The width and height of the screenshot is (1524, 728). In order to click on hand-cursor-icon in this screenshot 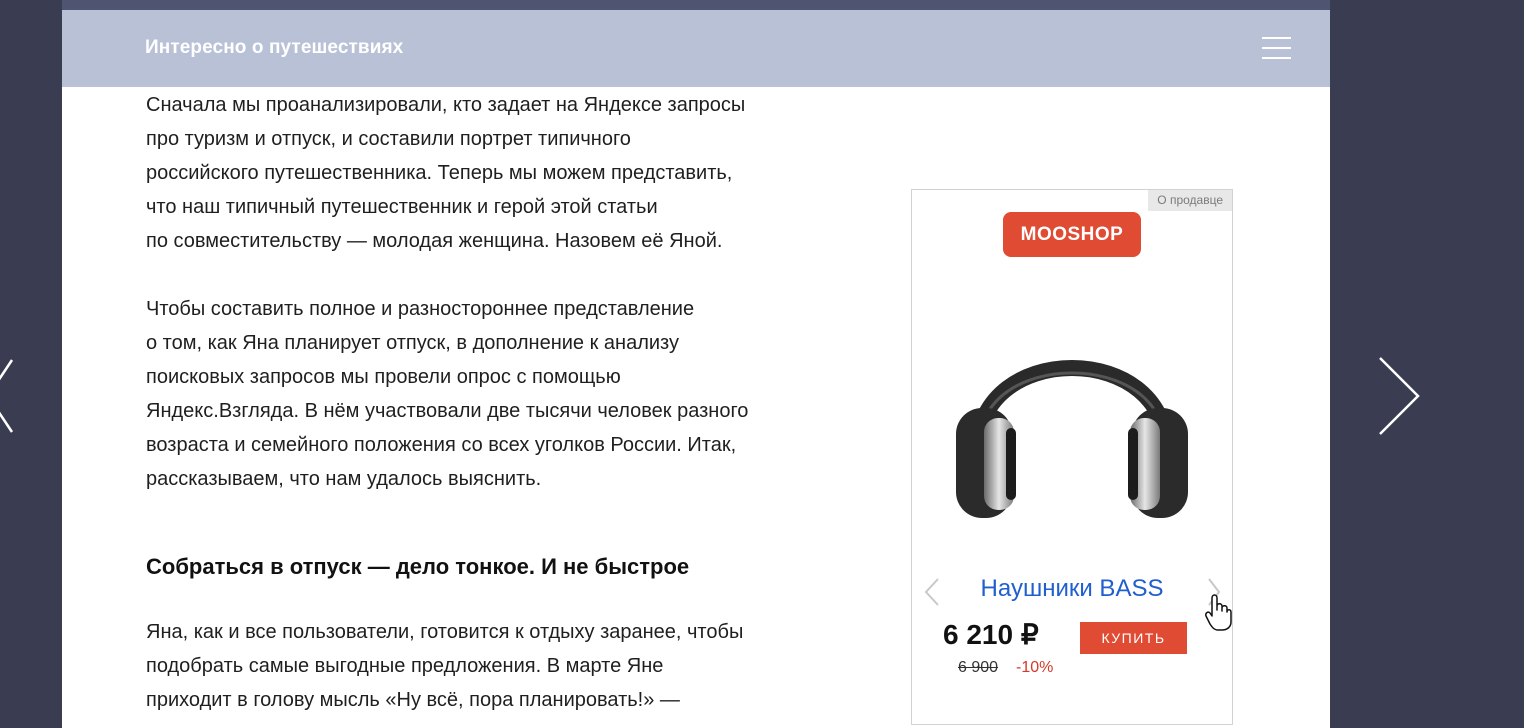, I will do `click(1218, 612)`.